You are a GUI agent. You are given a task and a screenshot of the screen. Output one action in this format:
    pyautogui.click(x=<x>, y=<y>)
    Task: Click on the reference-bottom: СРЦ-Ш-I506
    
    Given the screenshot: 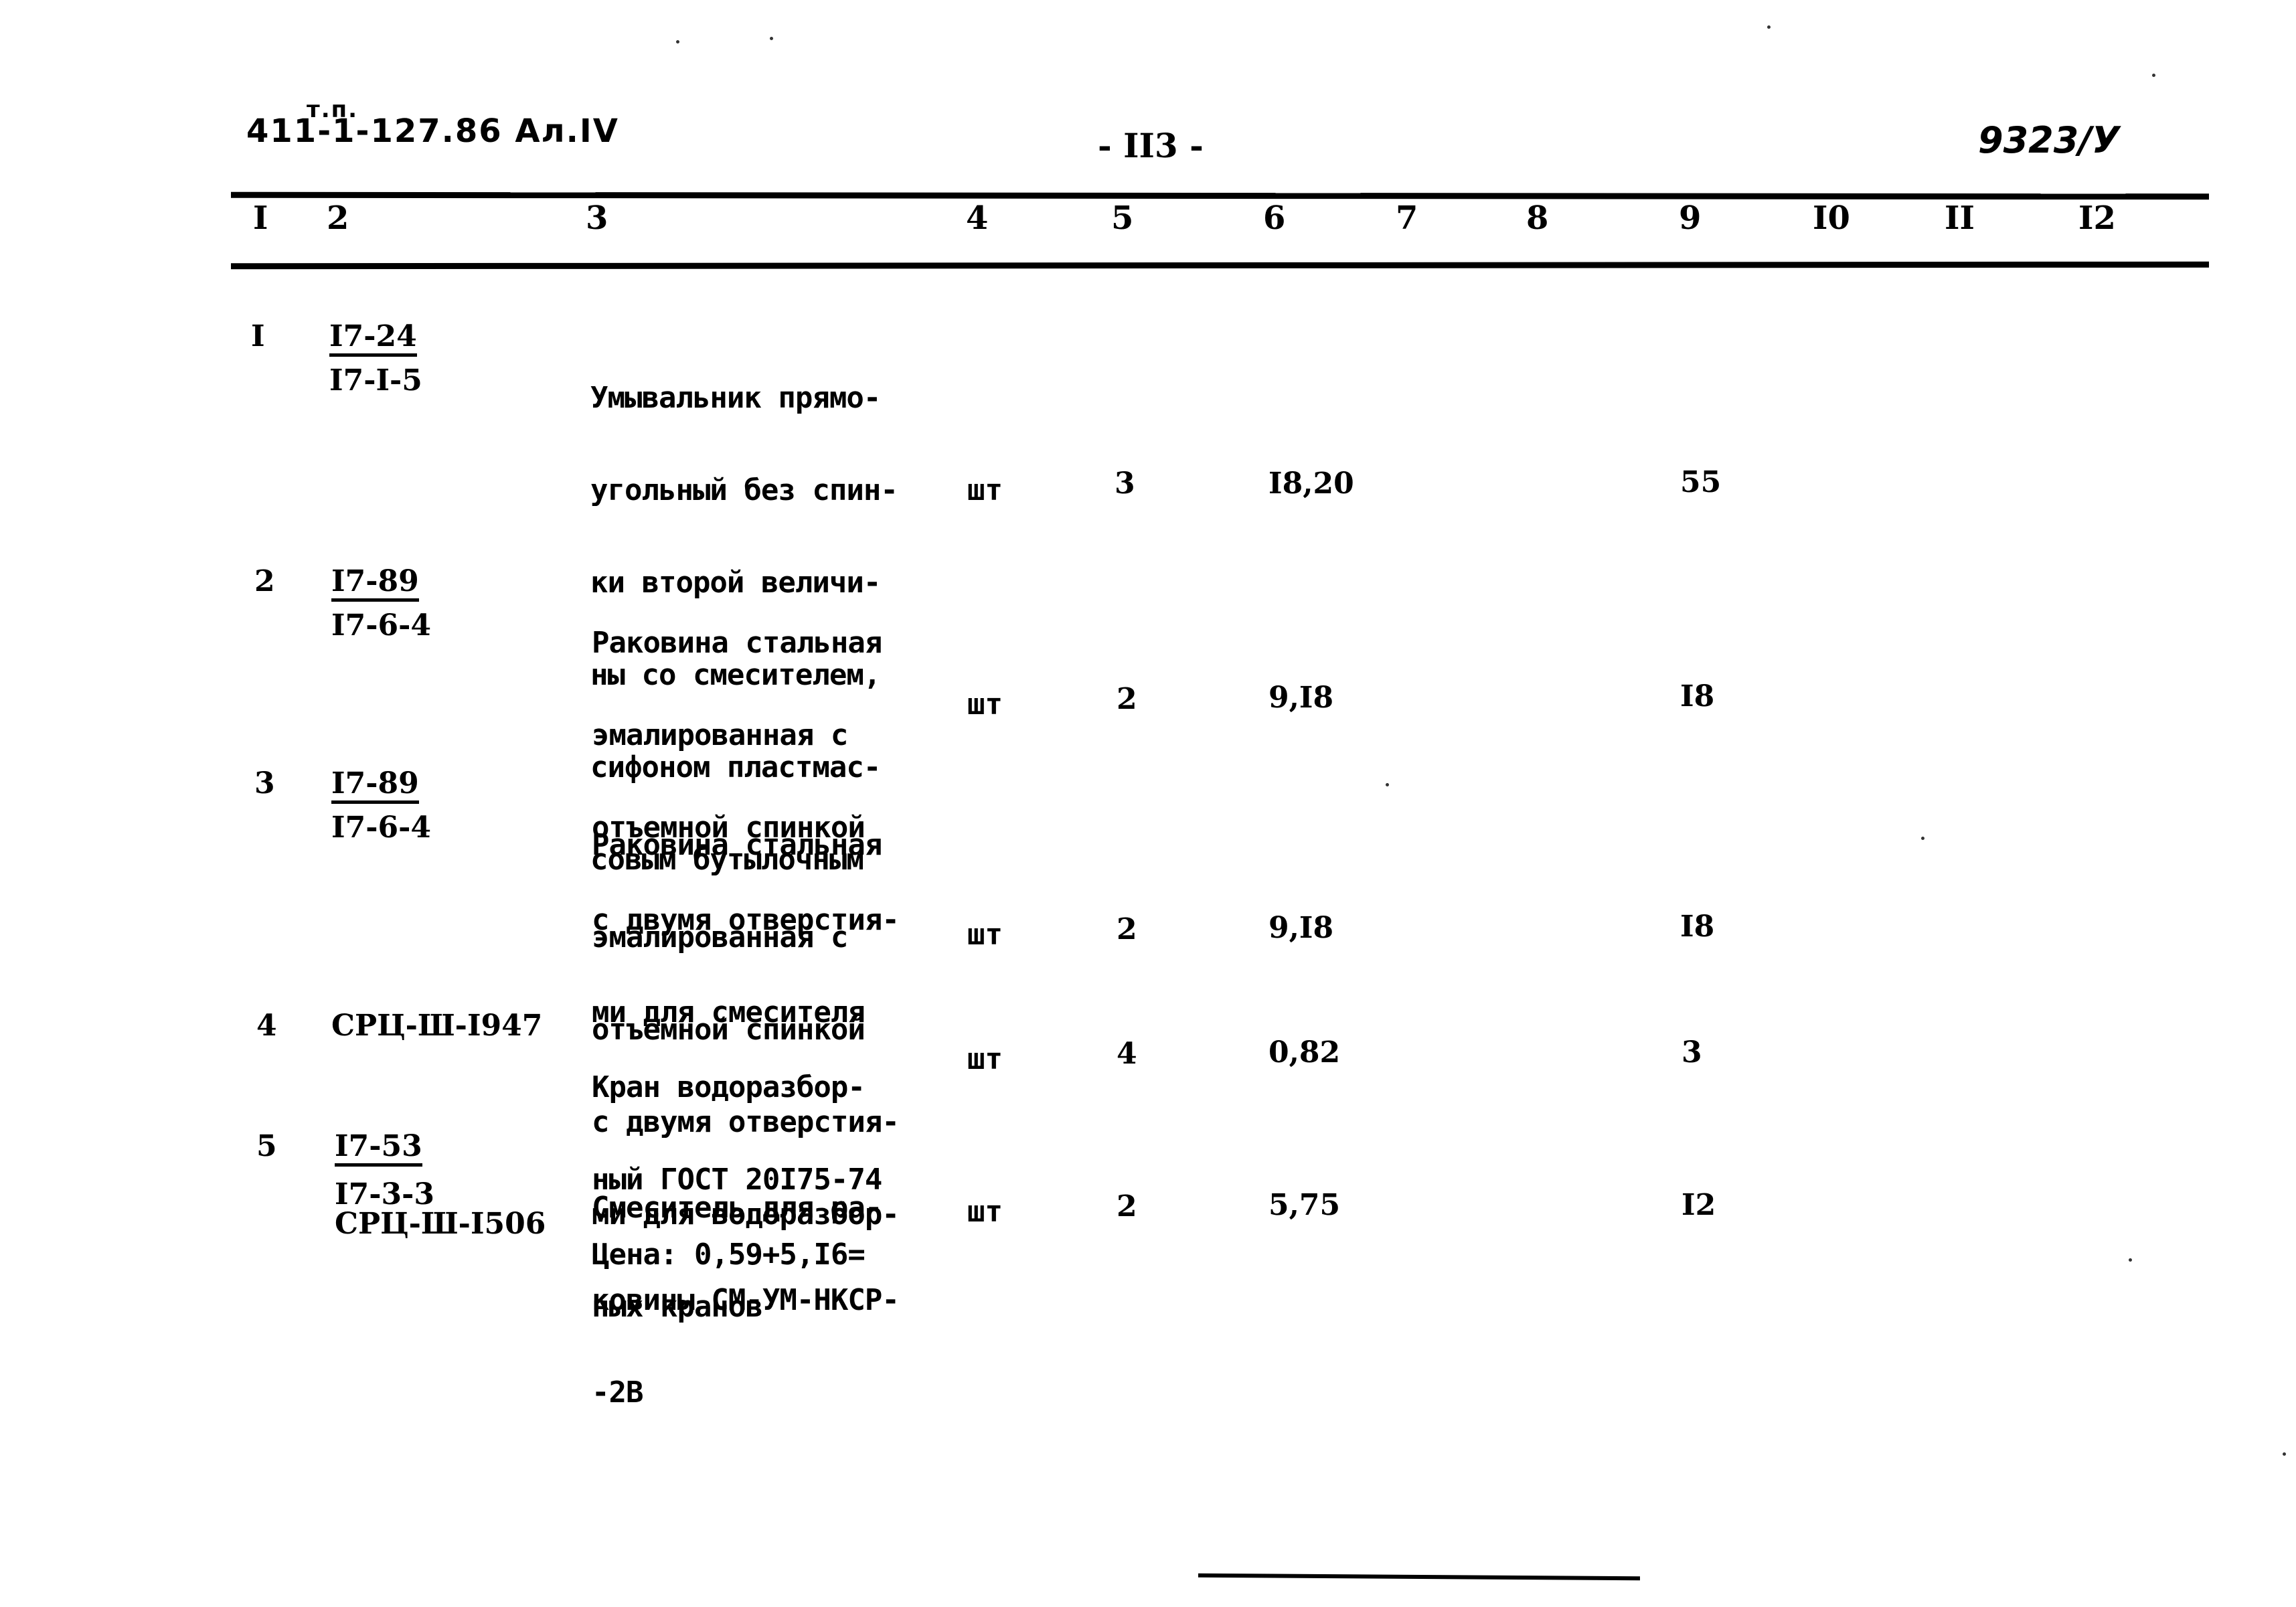 What is the action you would take?
    pyautogui.click(x=440, y=1224)
    